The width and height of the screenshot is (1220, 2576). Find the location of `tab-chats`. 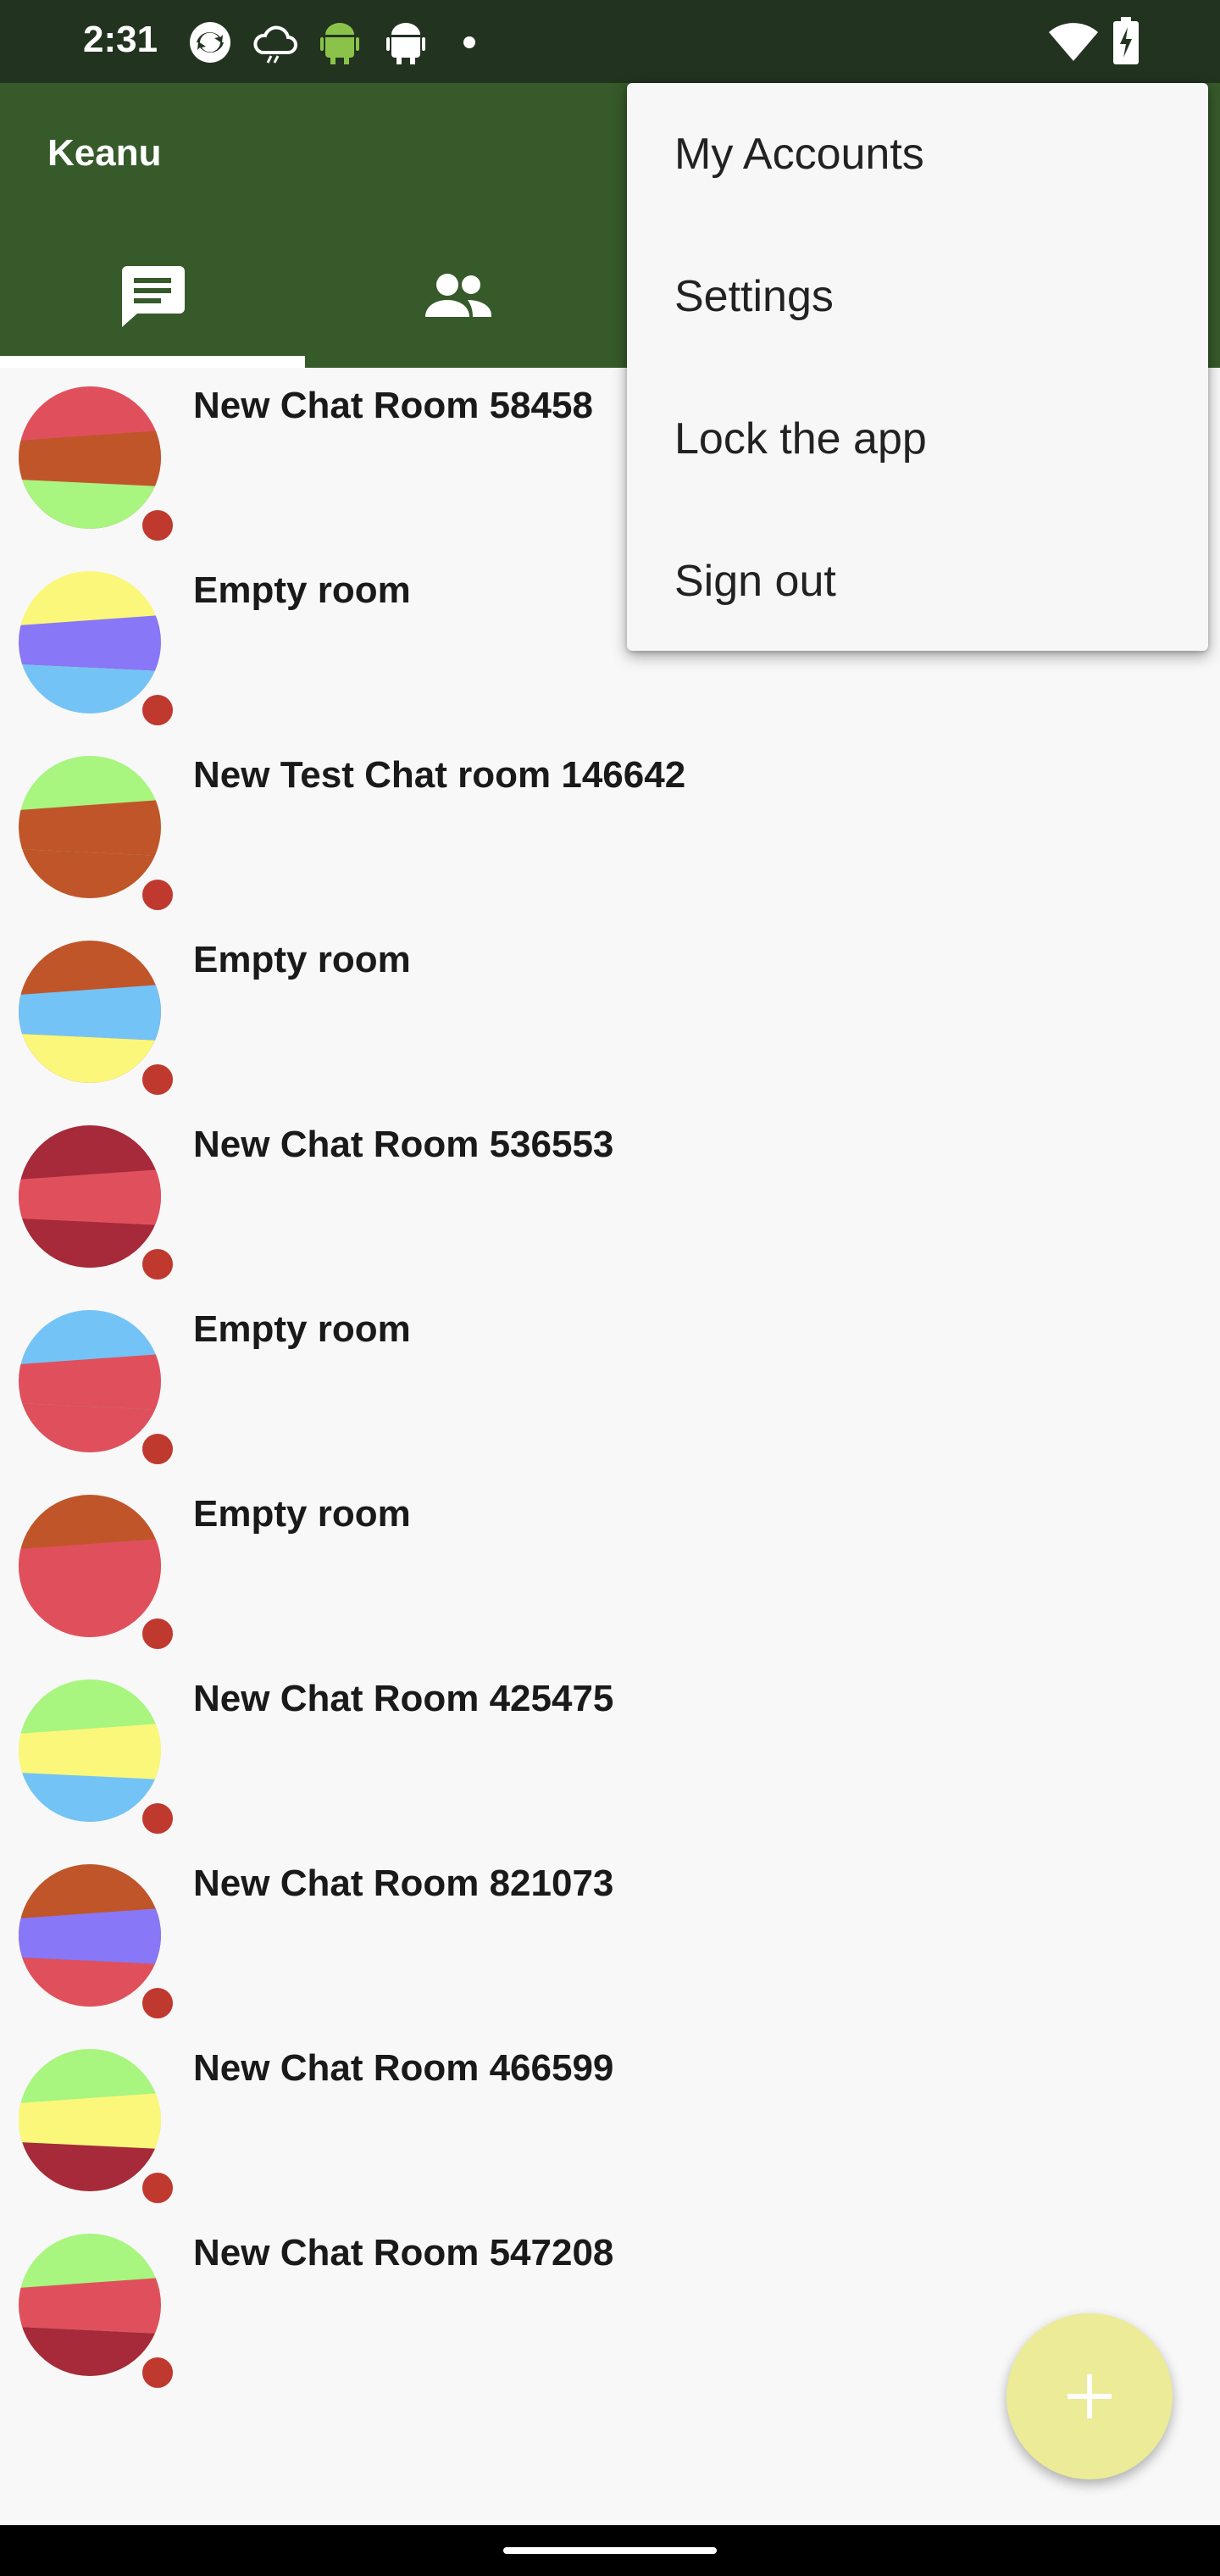

tab-chats is located at coordinates (152, 302).